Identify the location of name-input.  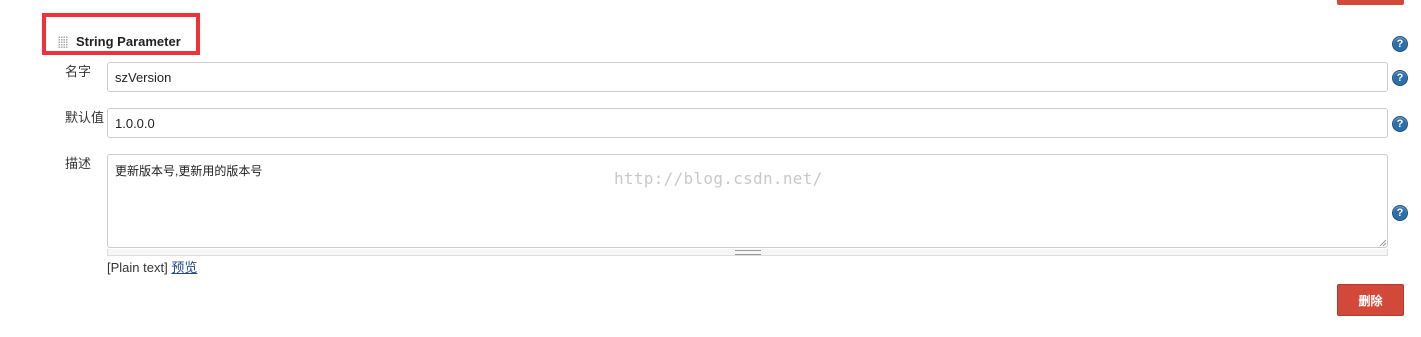
(747, 77).